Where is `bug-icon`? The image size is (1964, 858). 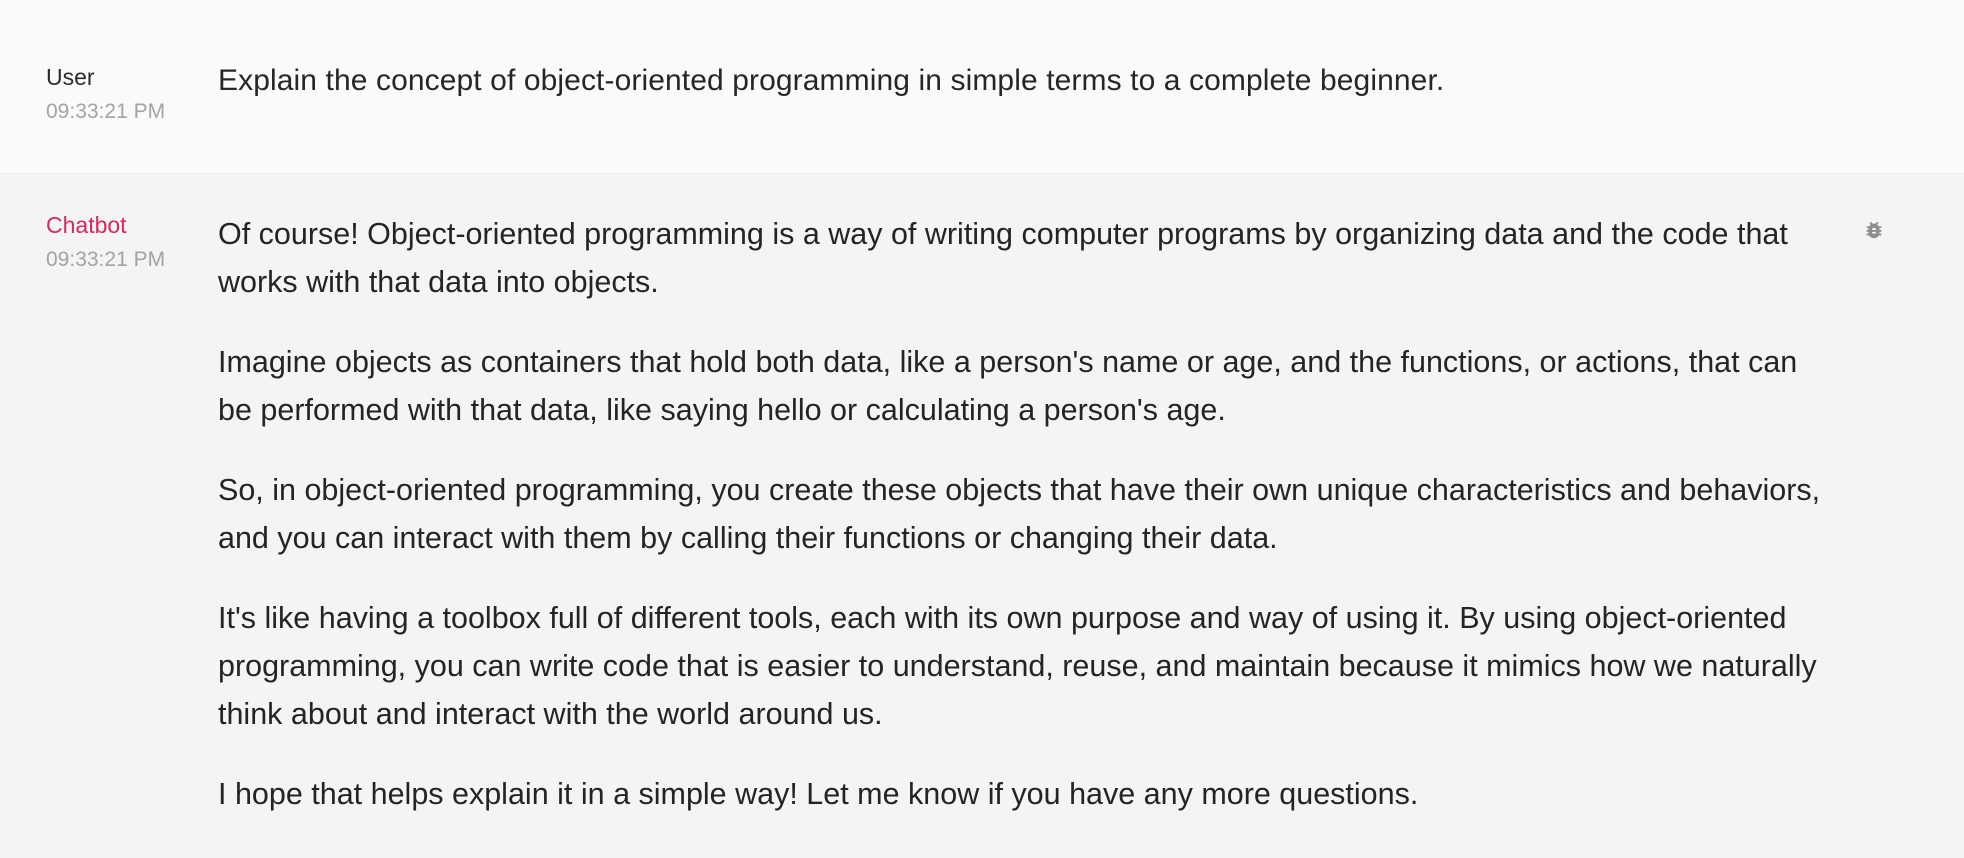
bug-icon is located at coordinates (1874, 230).